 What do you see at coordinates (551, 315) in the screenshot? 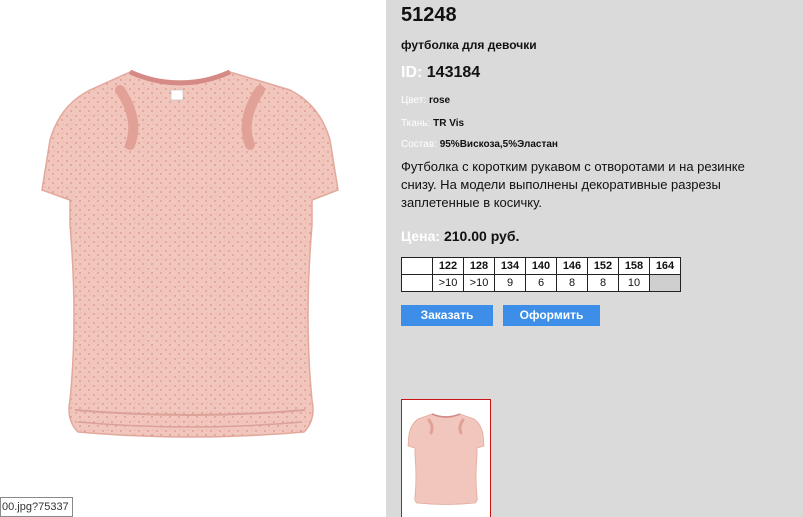
I see `checkout-button: Оформить` at bounding box center [551, 315].